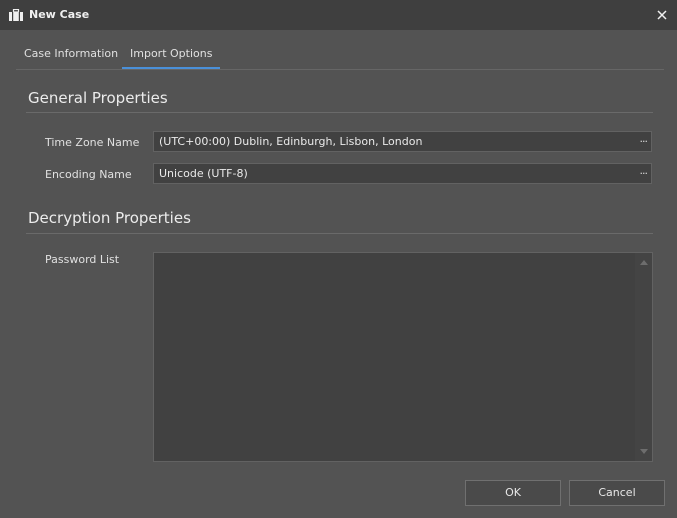 The height and width of the screenshot is (518, 677). Describe the element at coordinates (340, 55) in the screenshot. I see `tab-bar: Case Information Import Options` at that location.